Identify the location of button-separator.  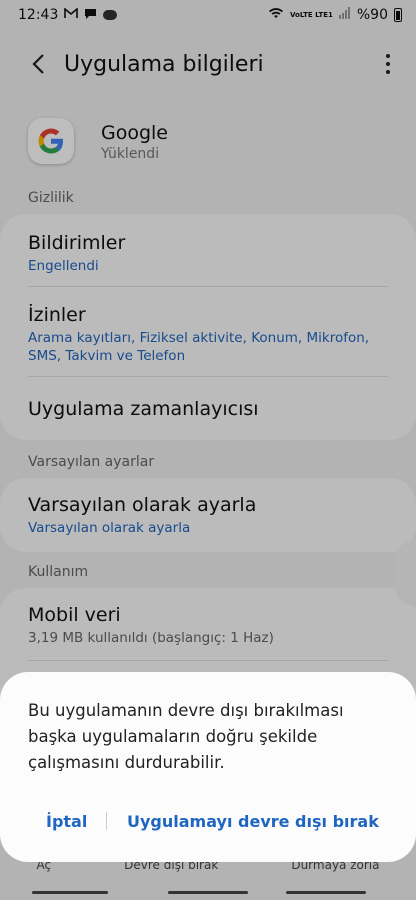
(106, 821).